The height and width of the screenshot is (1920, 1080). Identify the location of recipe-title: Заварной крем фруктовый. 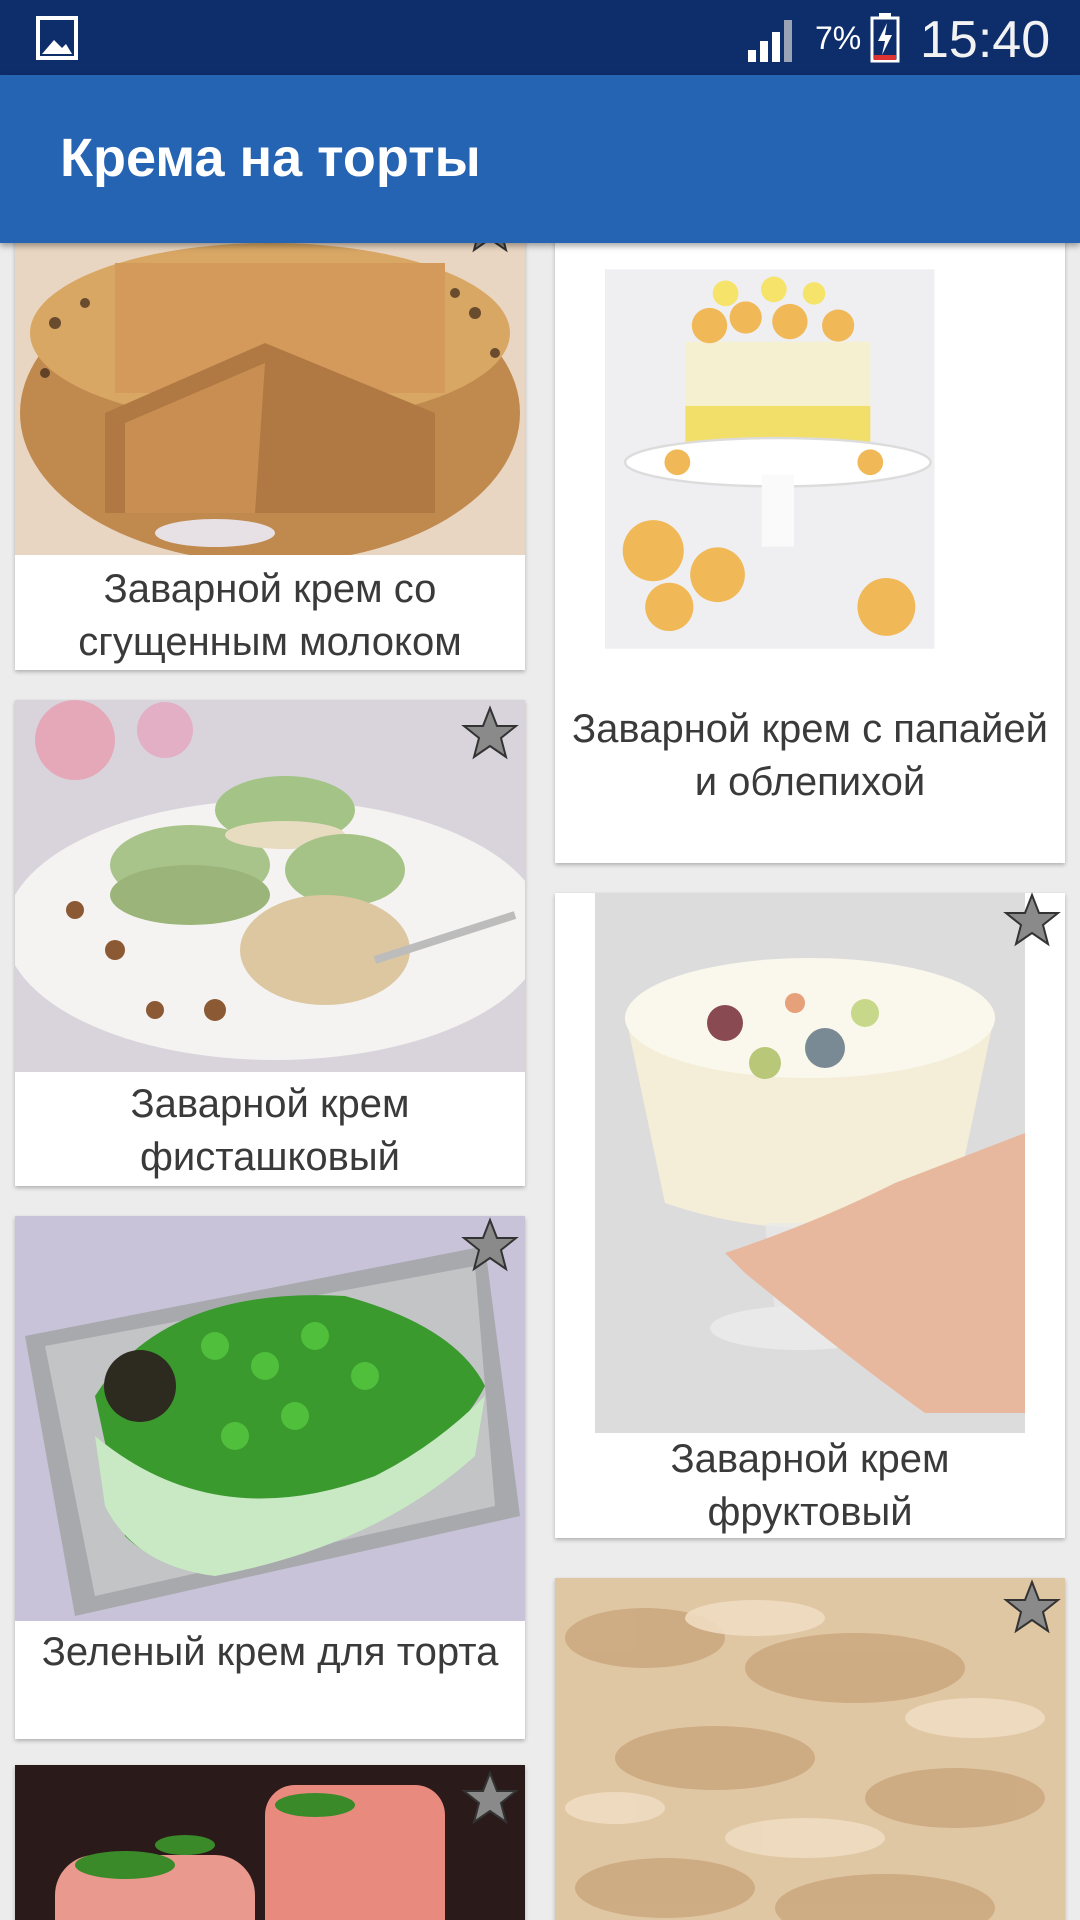
(810, 1485).